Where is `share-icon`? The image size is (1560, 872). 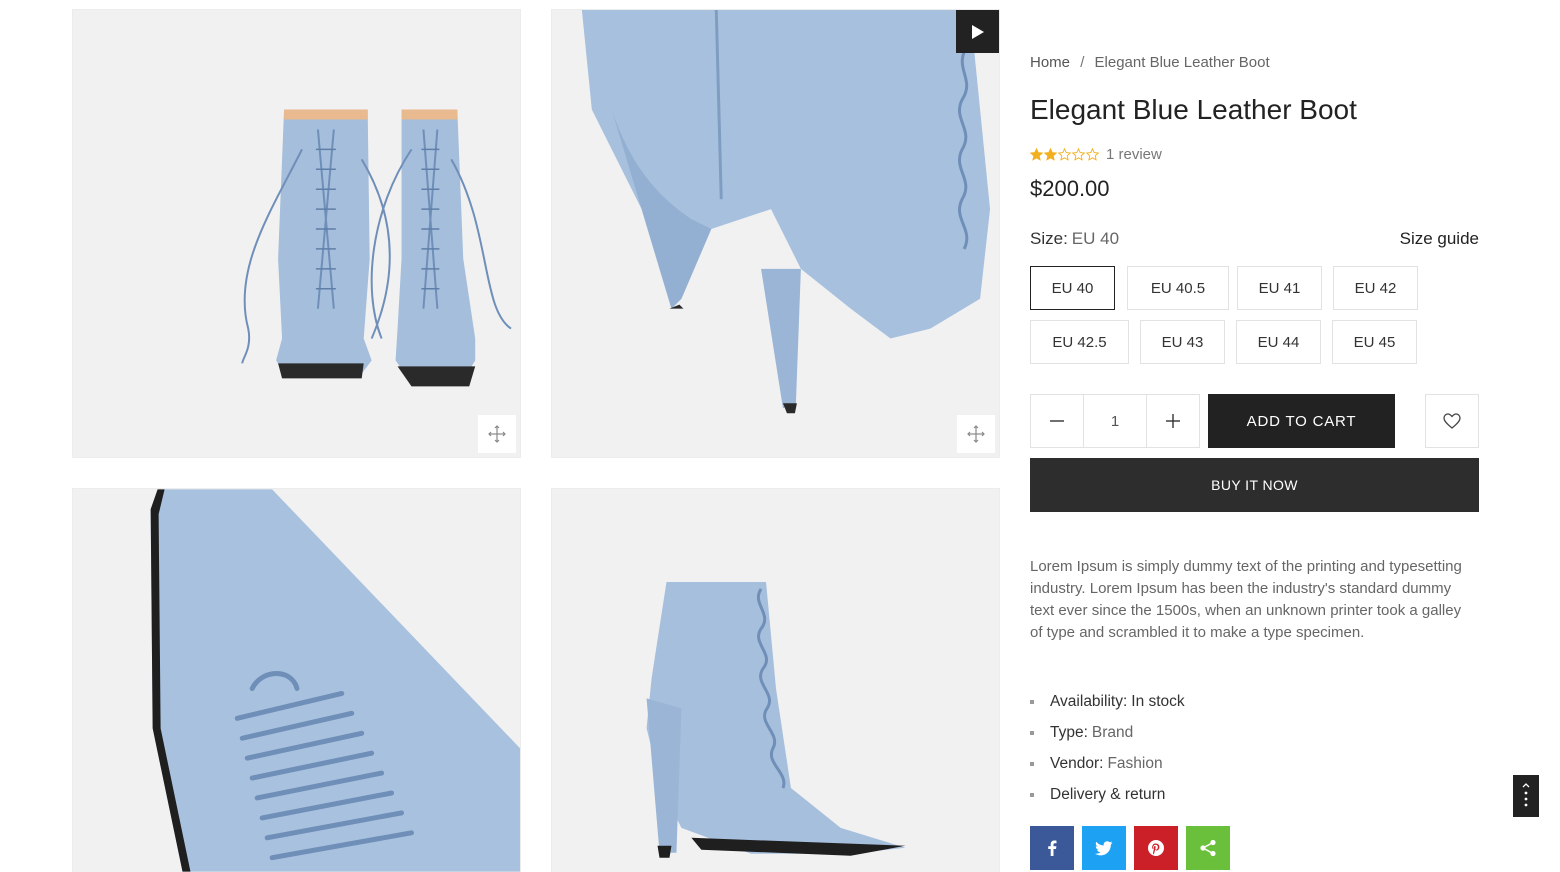
share-icon is located at coordinates (1208, 848).